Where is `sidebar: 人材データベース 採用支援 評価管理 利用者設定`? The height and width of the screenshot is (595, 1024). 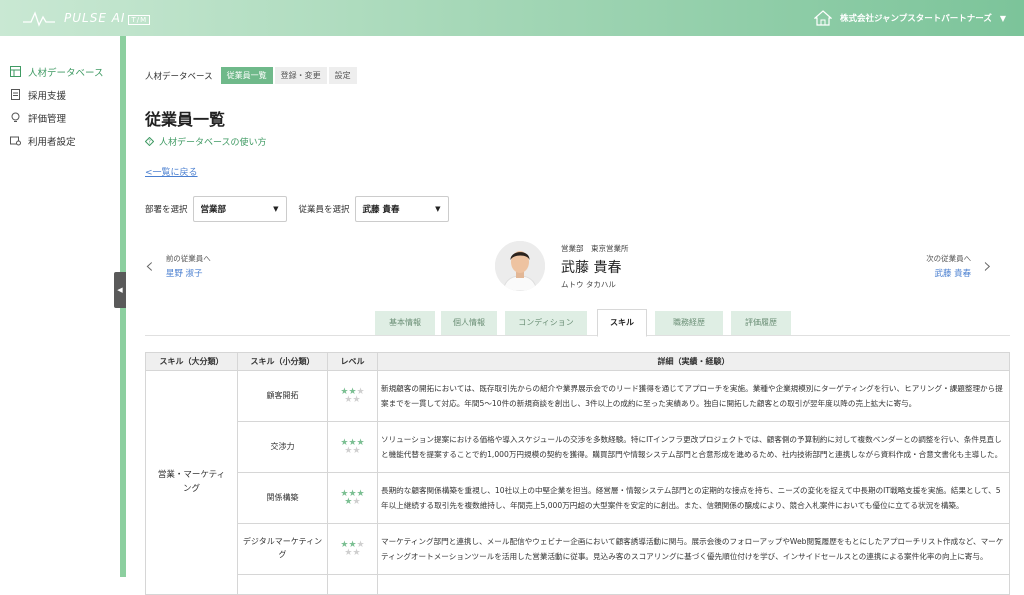
sidebar: 人材データベース 採用支援 評価管理 利用者設定 is located at coordinates (60, 306).